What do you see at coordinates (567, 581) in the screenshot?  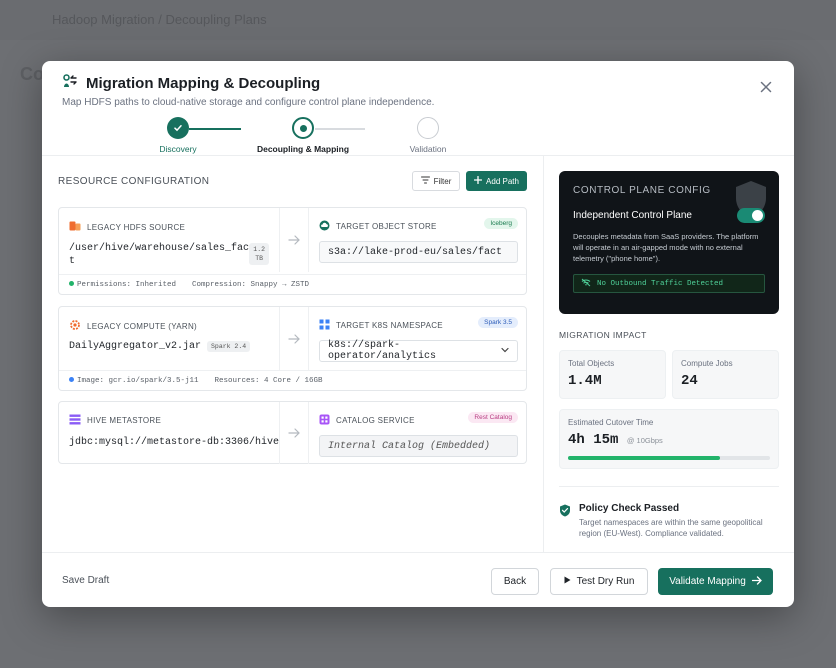 I see `play-icon` at bounding box center [567, 581].